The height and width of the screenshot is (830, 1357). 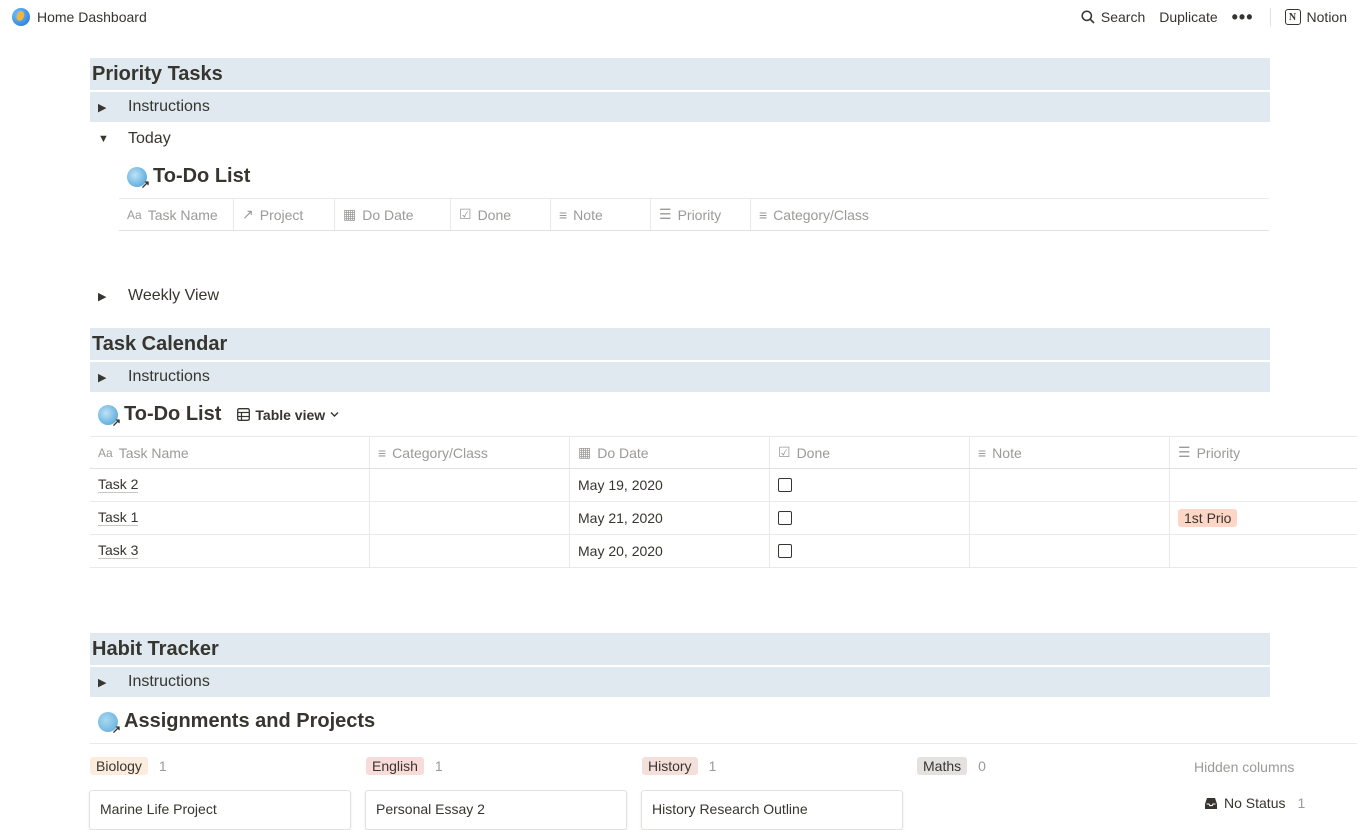 I want to click on globe-icon, so click(x=21, y=17).